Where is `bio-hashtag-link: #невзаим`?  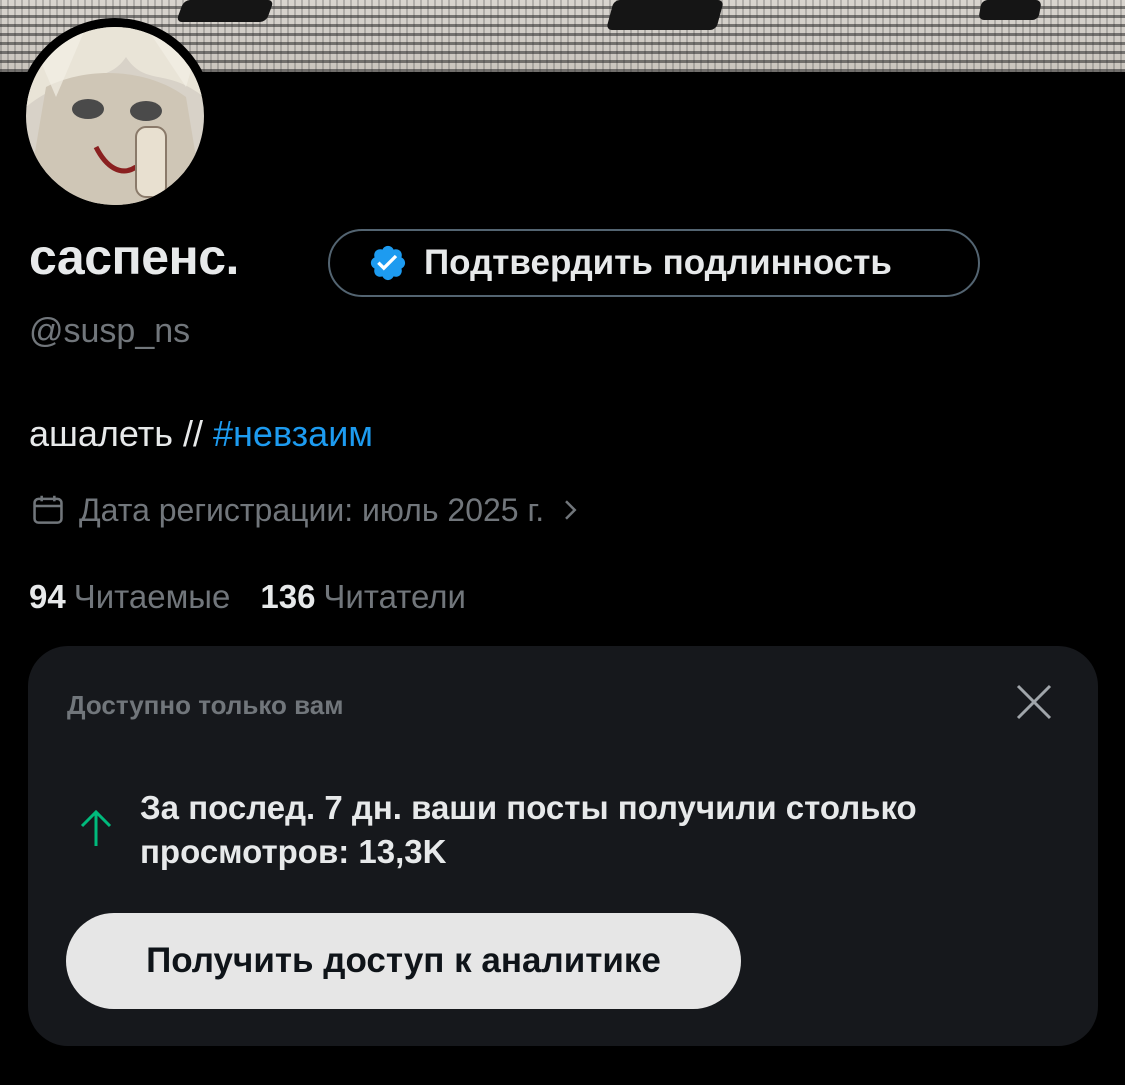
bio-hashtag-link: #невзаим is located at coordinates (293, 433).